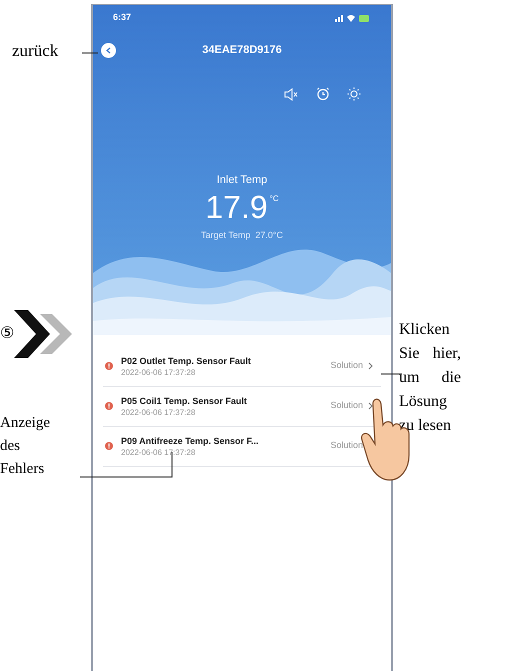 This screenshot has width=506, height=671. I want to click on temp-unit: °C, so click(274, 199).